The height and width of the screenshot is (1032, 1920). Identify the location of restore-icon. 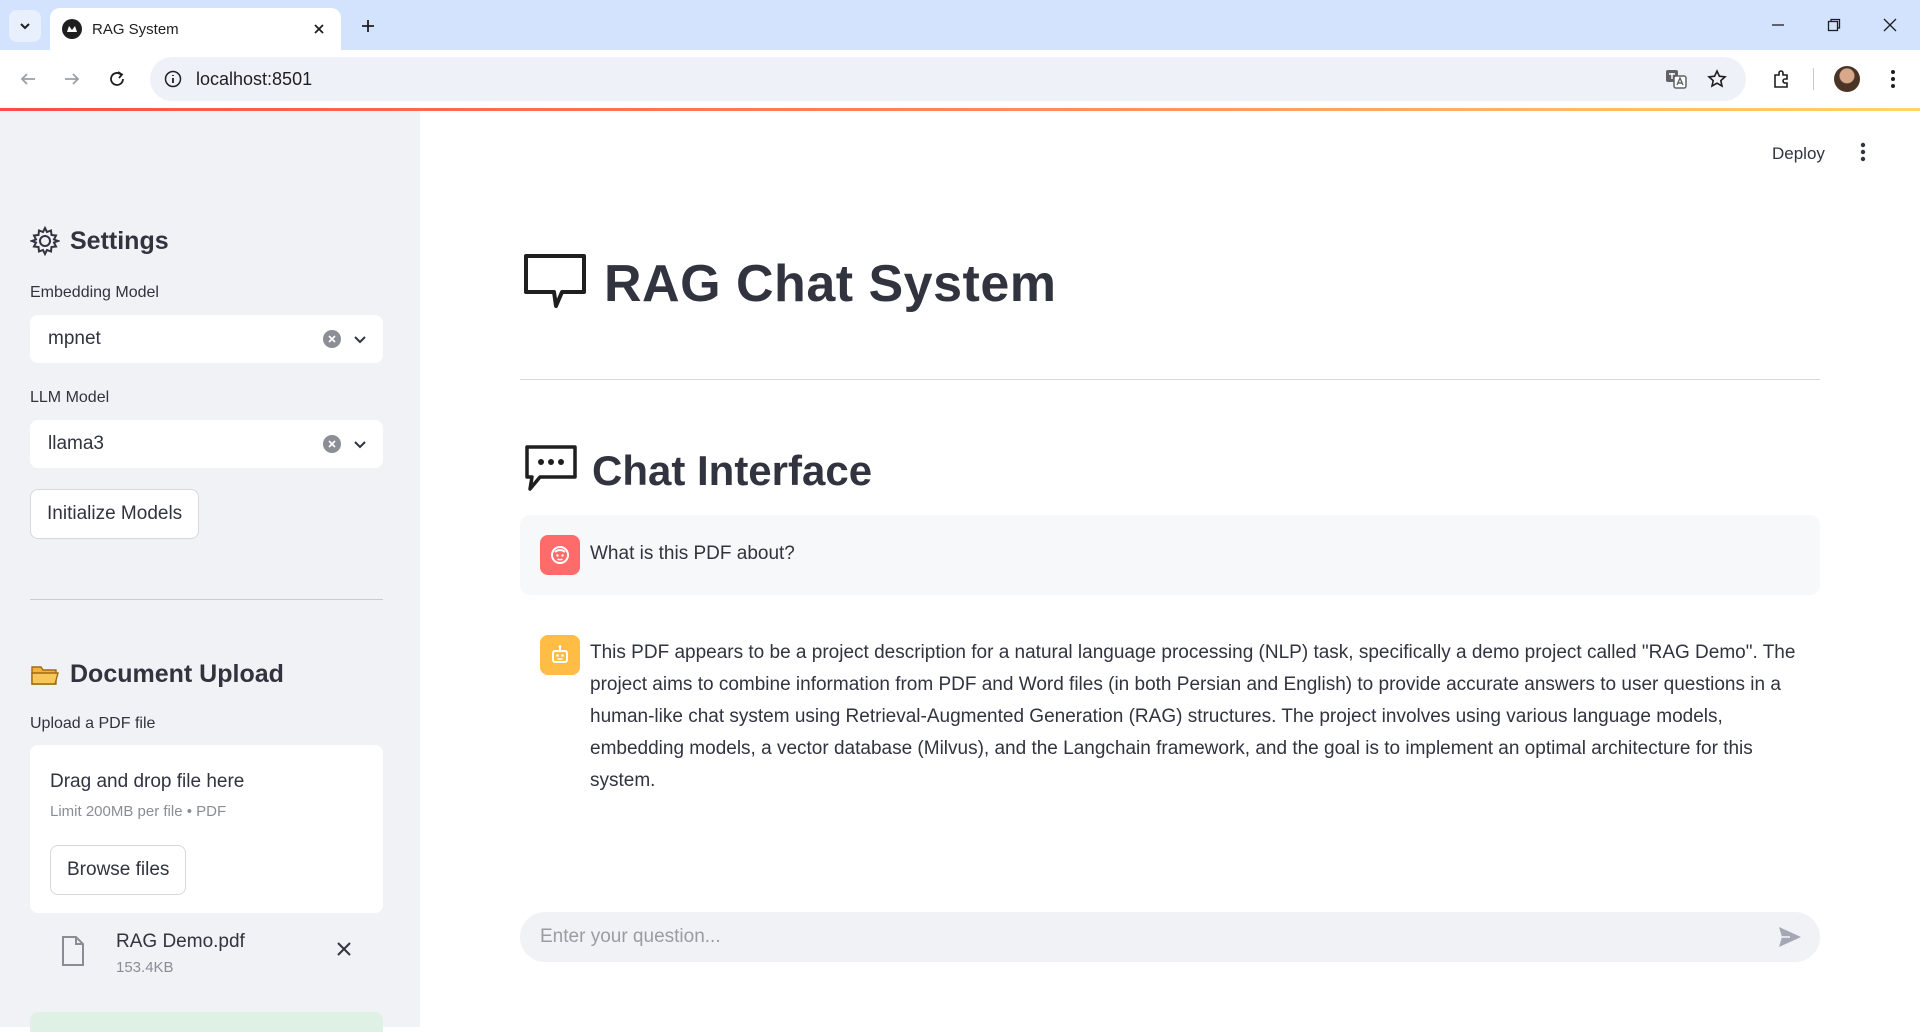
(1834, 25).